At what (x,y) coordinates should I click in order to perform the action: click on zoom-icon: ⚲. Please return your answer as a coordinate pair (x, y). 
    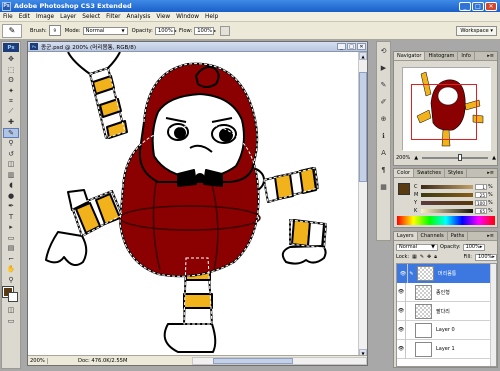
    Looking at the image, I should click on (11, 280).